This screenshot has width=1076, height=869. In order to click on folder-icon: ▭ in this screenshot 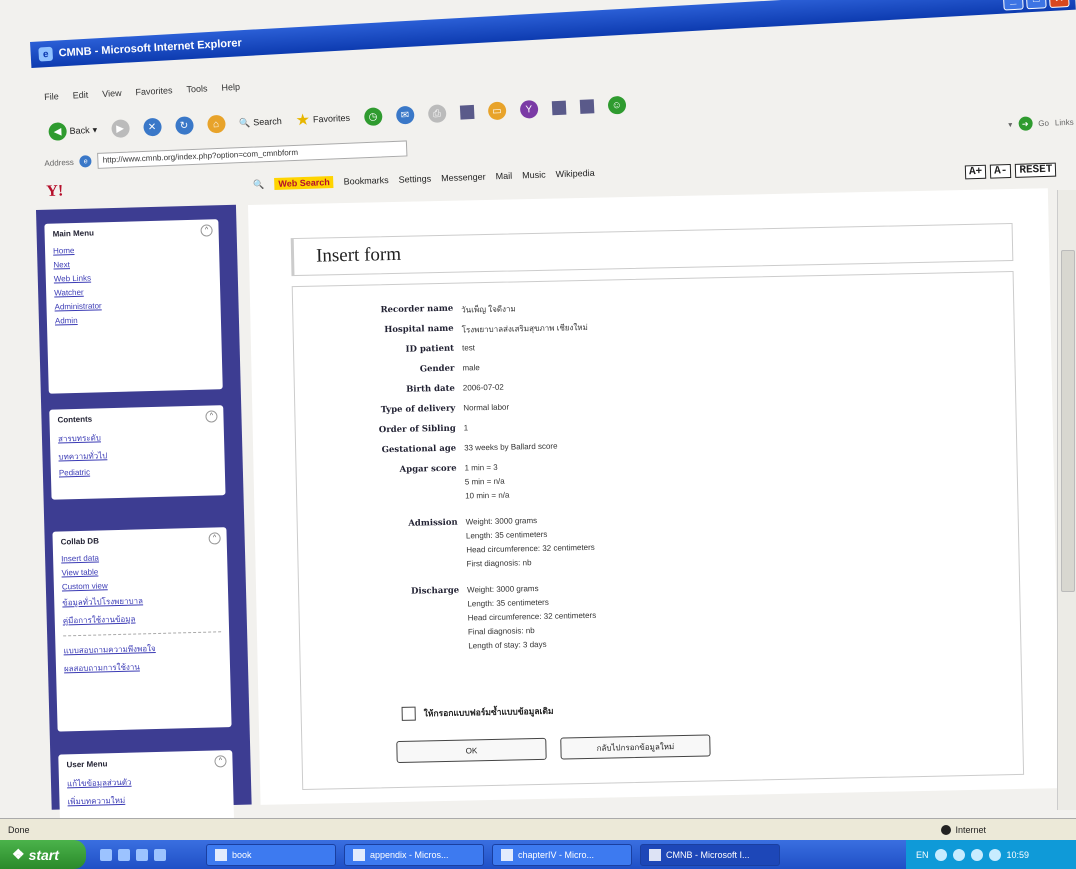, I will do `click(497, 111)`.